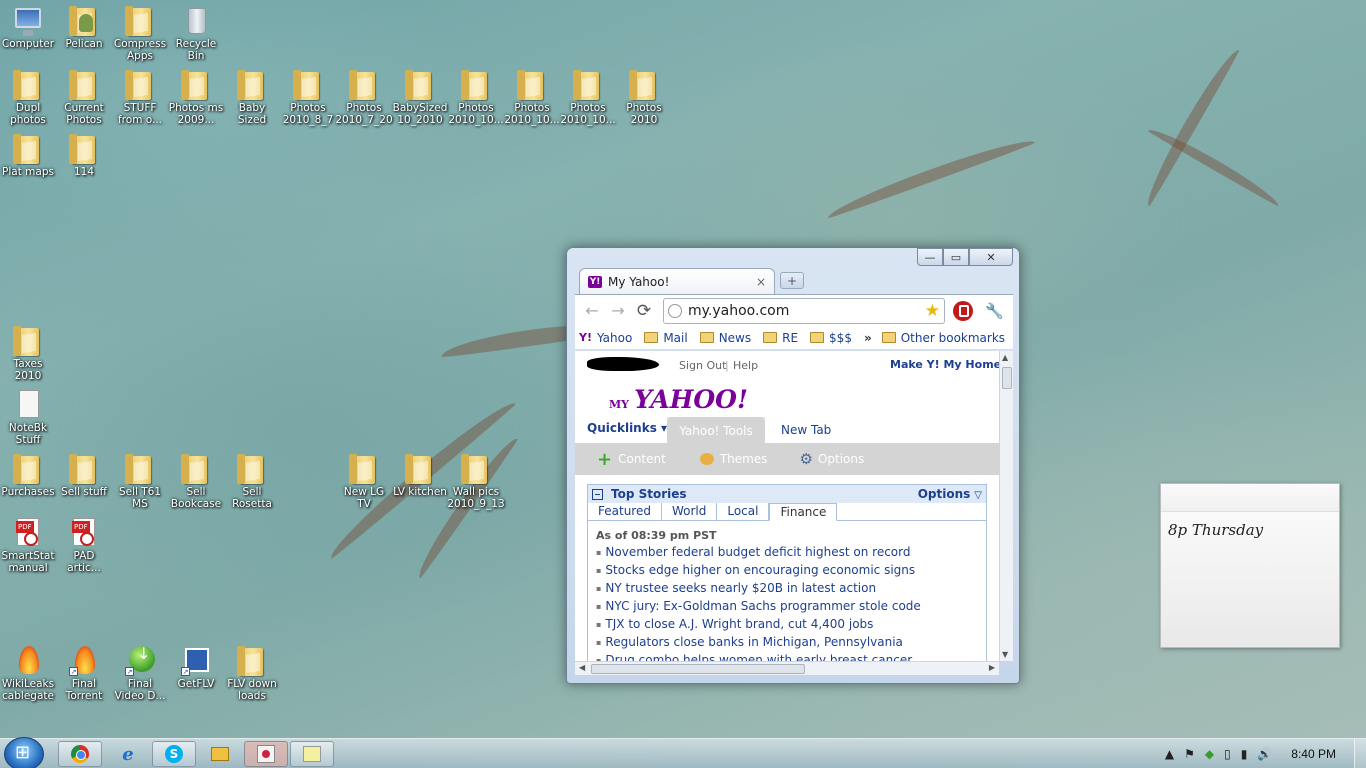 The height and width of the screenshot is (768, 1366). Describe the element at coordinates (420, 483) in the screenshot. I see `desktop-icon: LV kitchen` at that location.